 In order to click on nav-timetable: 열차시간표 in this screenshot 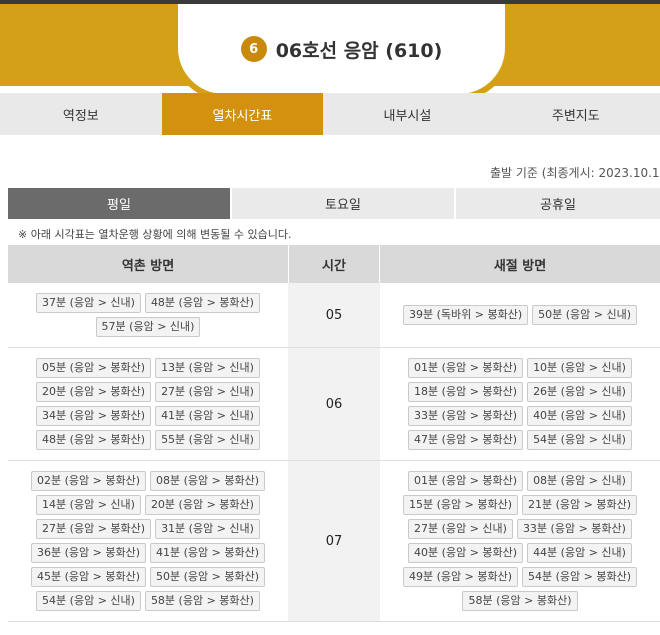, I will do `click(242, 114)`.